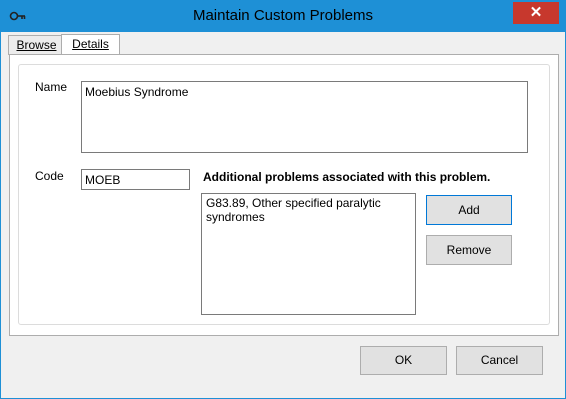 Image resolution: width=566 pixels, height=399 pixels. I want to click on code-value: MOEB, so click(103, 180).